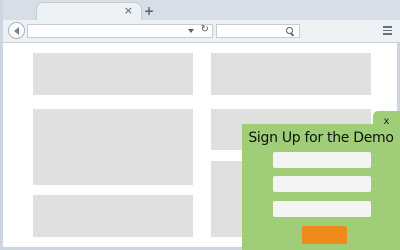 The height and width of the screenshot is (250, 400). I want to click on search-input, so click(258, 31).